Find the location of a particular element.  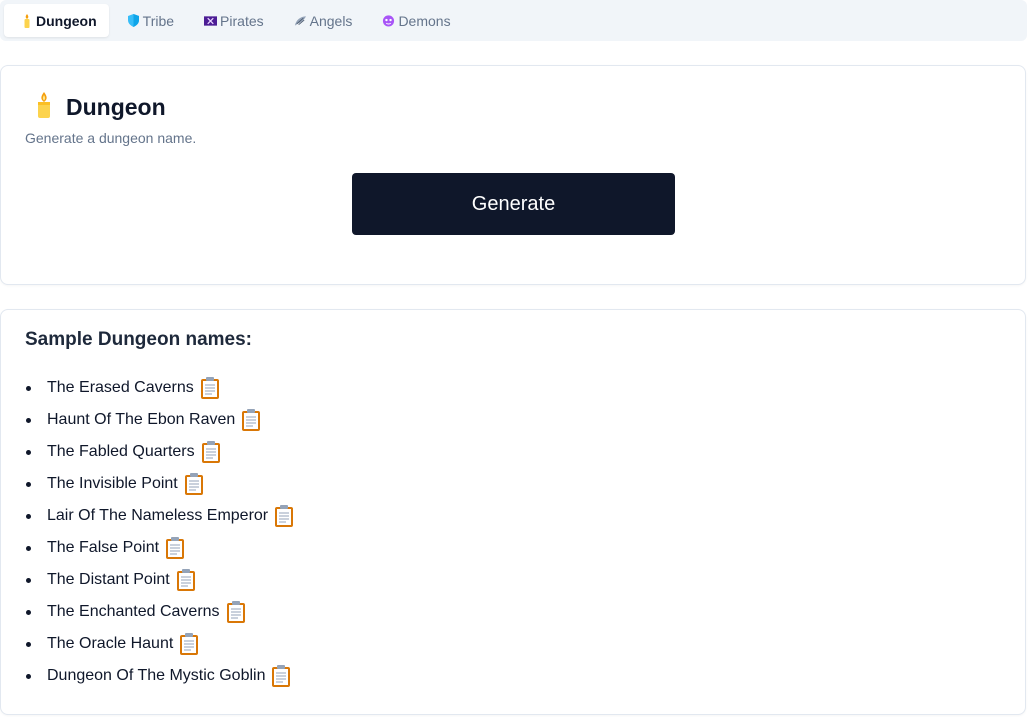

tab-pirates: Pirates is located at coordinates (232, 20).